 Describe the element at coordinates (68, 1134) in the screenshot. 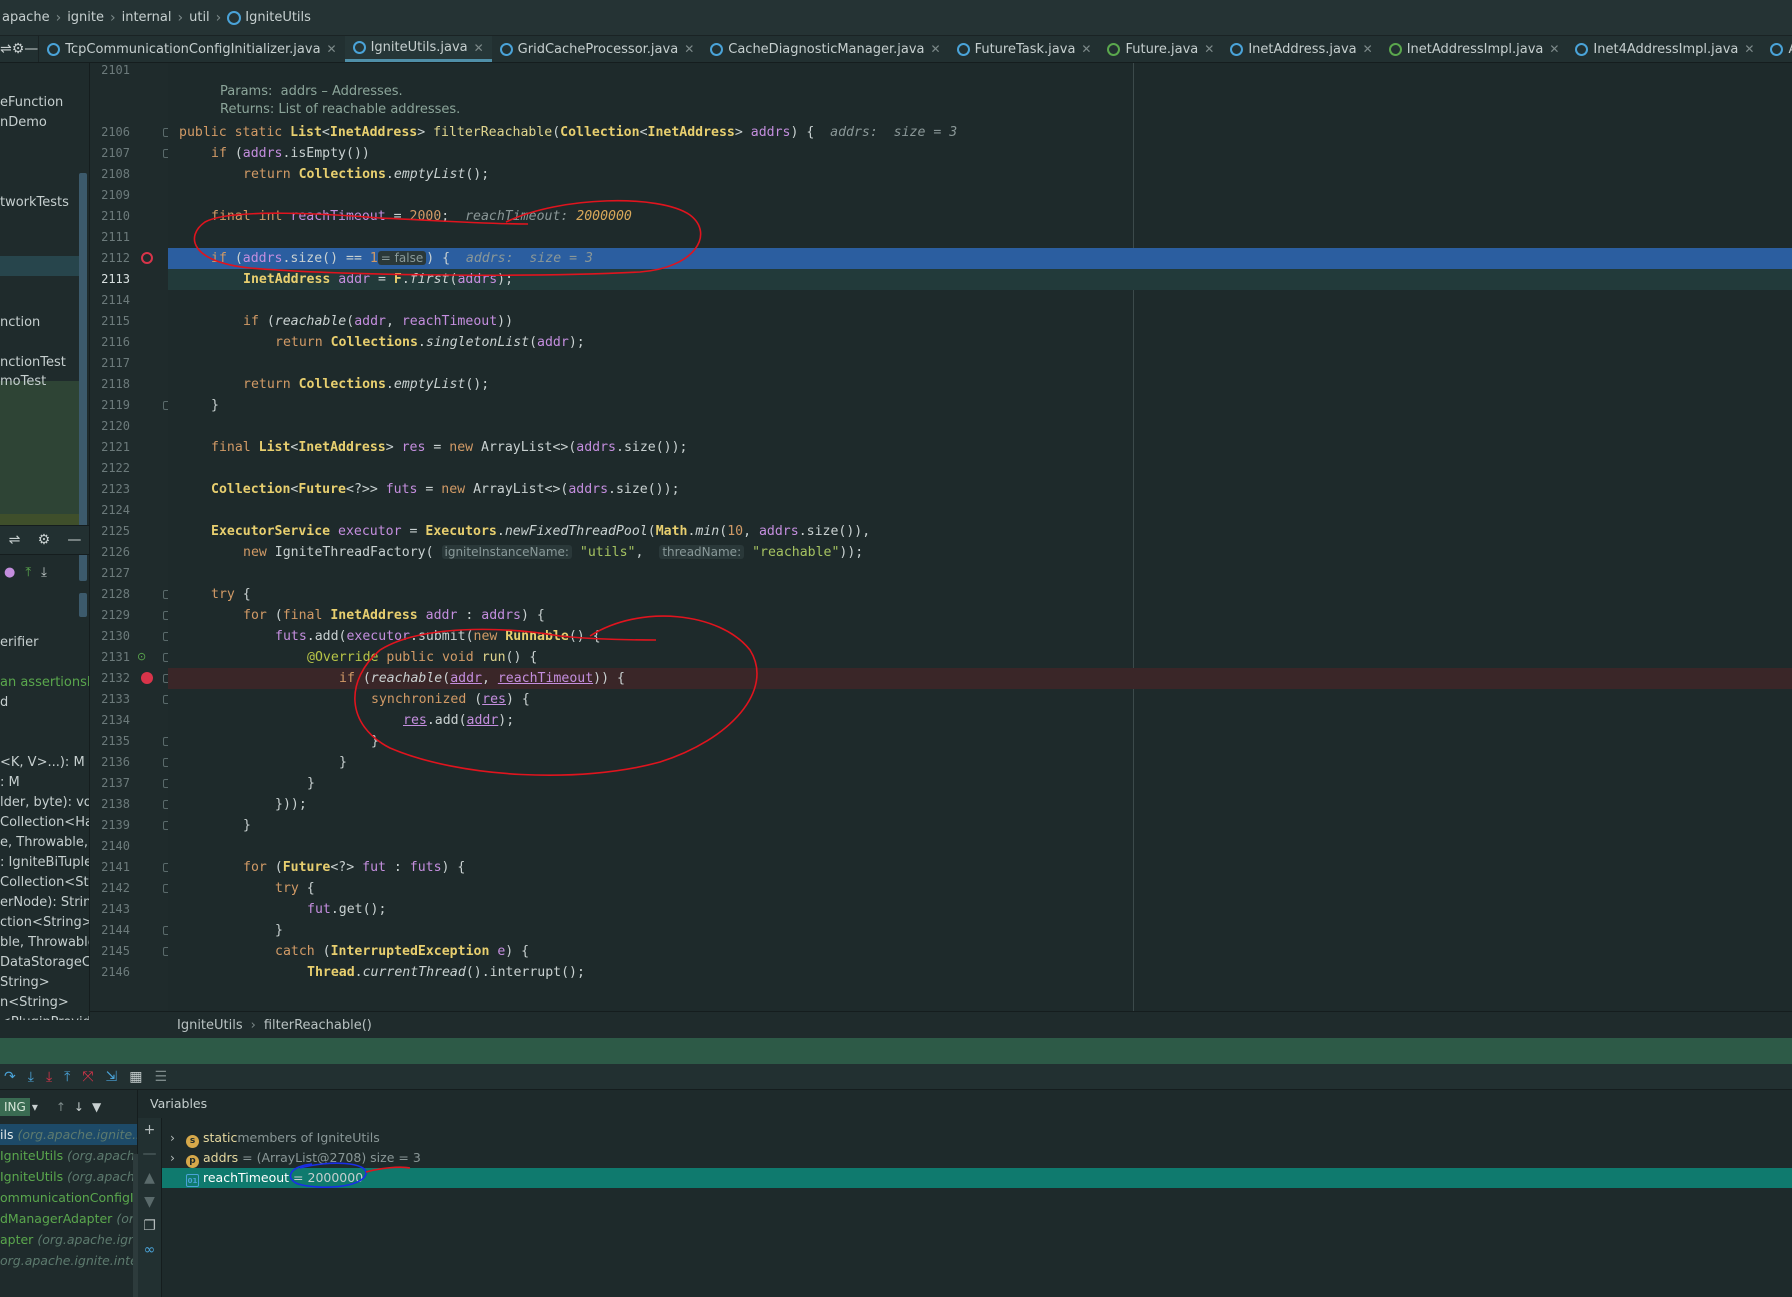

I see `stack-frame: ils (org.apache.ignite.i` at that location.